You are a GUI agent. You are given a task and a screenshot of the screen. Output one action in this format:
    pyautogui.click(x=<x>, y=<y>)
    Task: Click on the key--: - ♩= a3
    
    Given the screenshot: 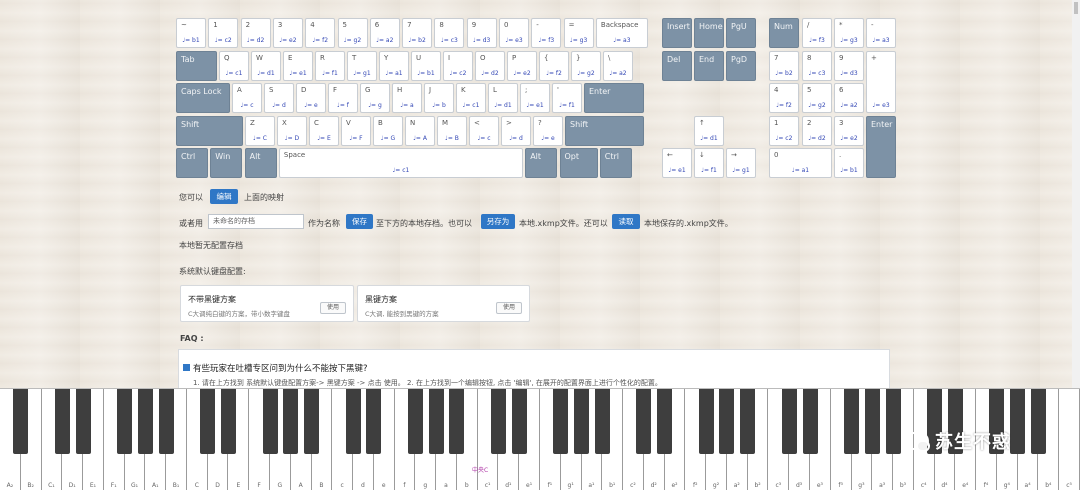 What is the action you would take?
    pyautogui.click(x=881, y=33)
    